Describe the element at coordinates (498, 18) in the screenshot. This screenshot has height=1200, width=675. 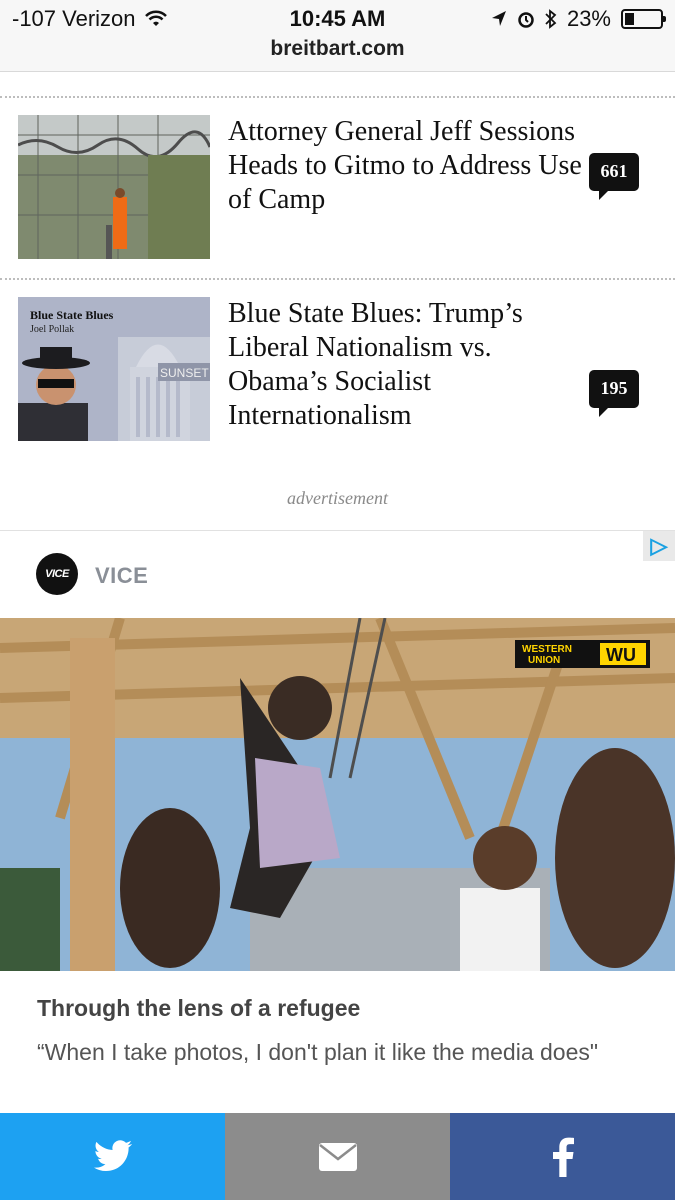
I see `location-arrow-icon` at that location.